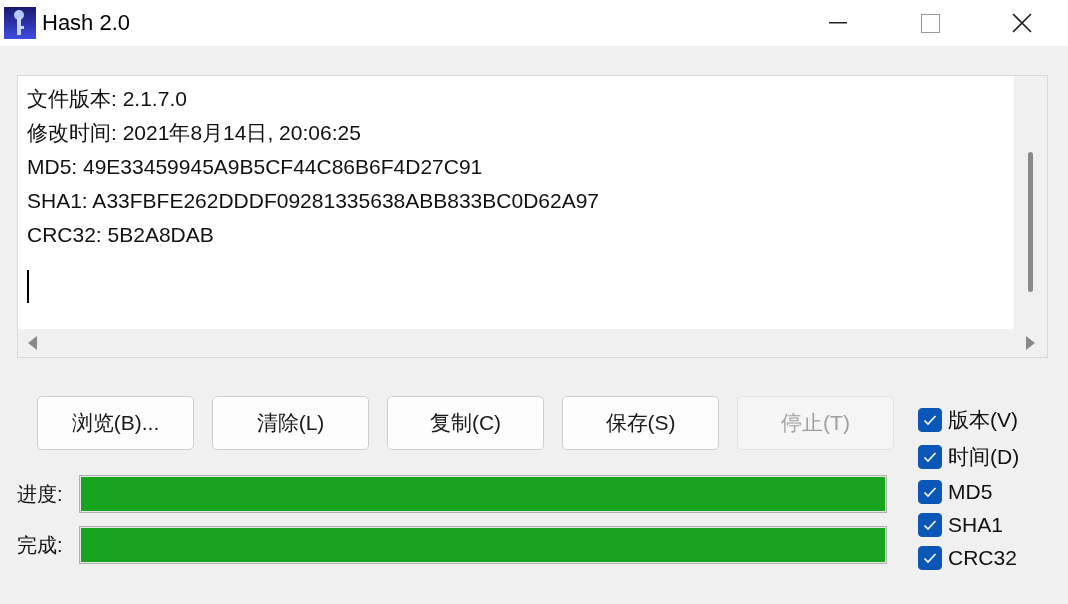 Image resolution: width=1068 pixels, height=604 pixels. I want to click on maximize-icon, so click(930, 23).